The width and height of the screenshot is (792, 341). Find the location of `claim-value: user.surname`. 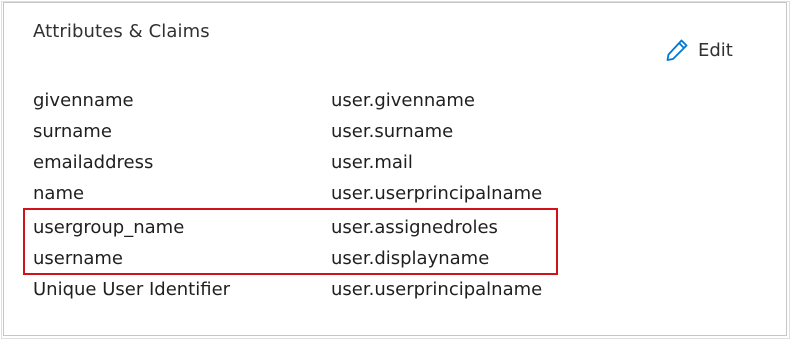

claim-value: user.surname is located at coordinates (392, 131).